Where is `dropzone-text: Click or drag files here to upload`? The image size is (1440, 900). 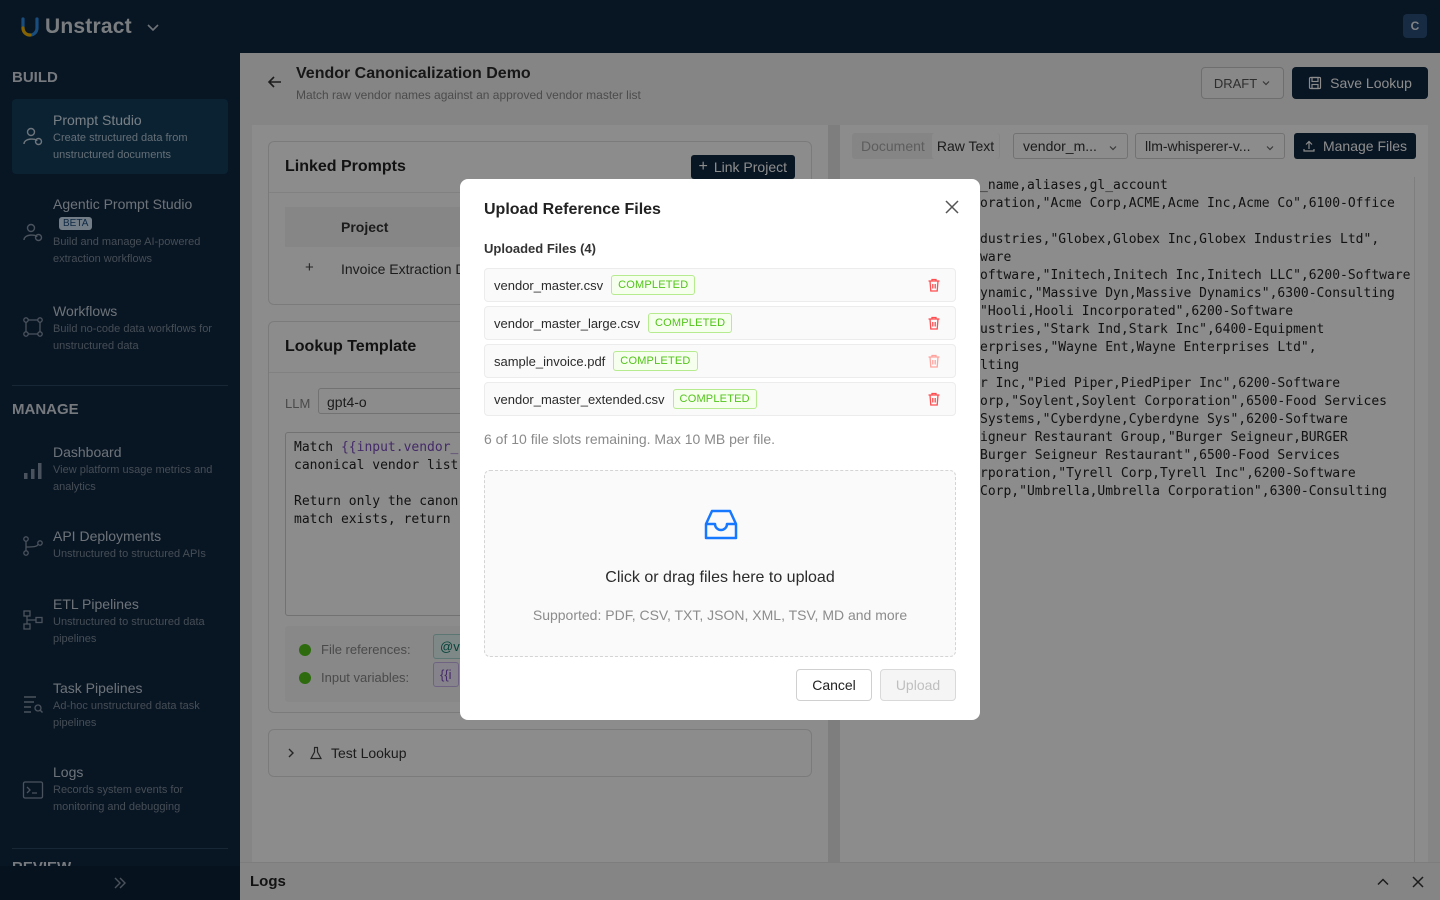 dropzone-text: Click or drag files here to upload is located at coordinates (720, 577).